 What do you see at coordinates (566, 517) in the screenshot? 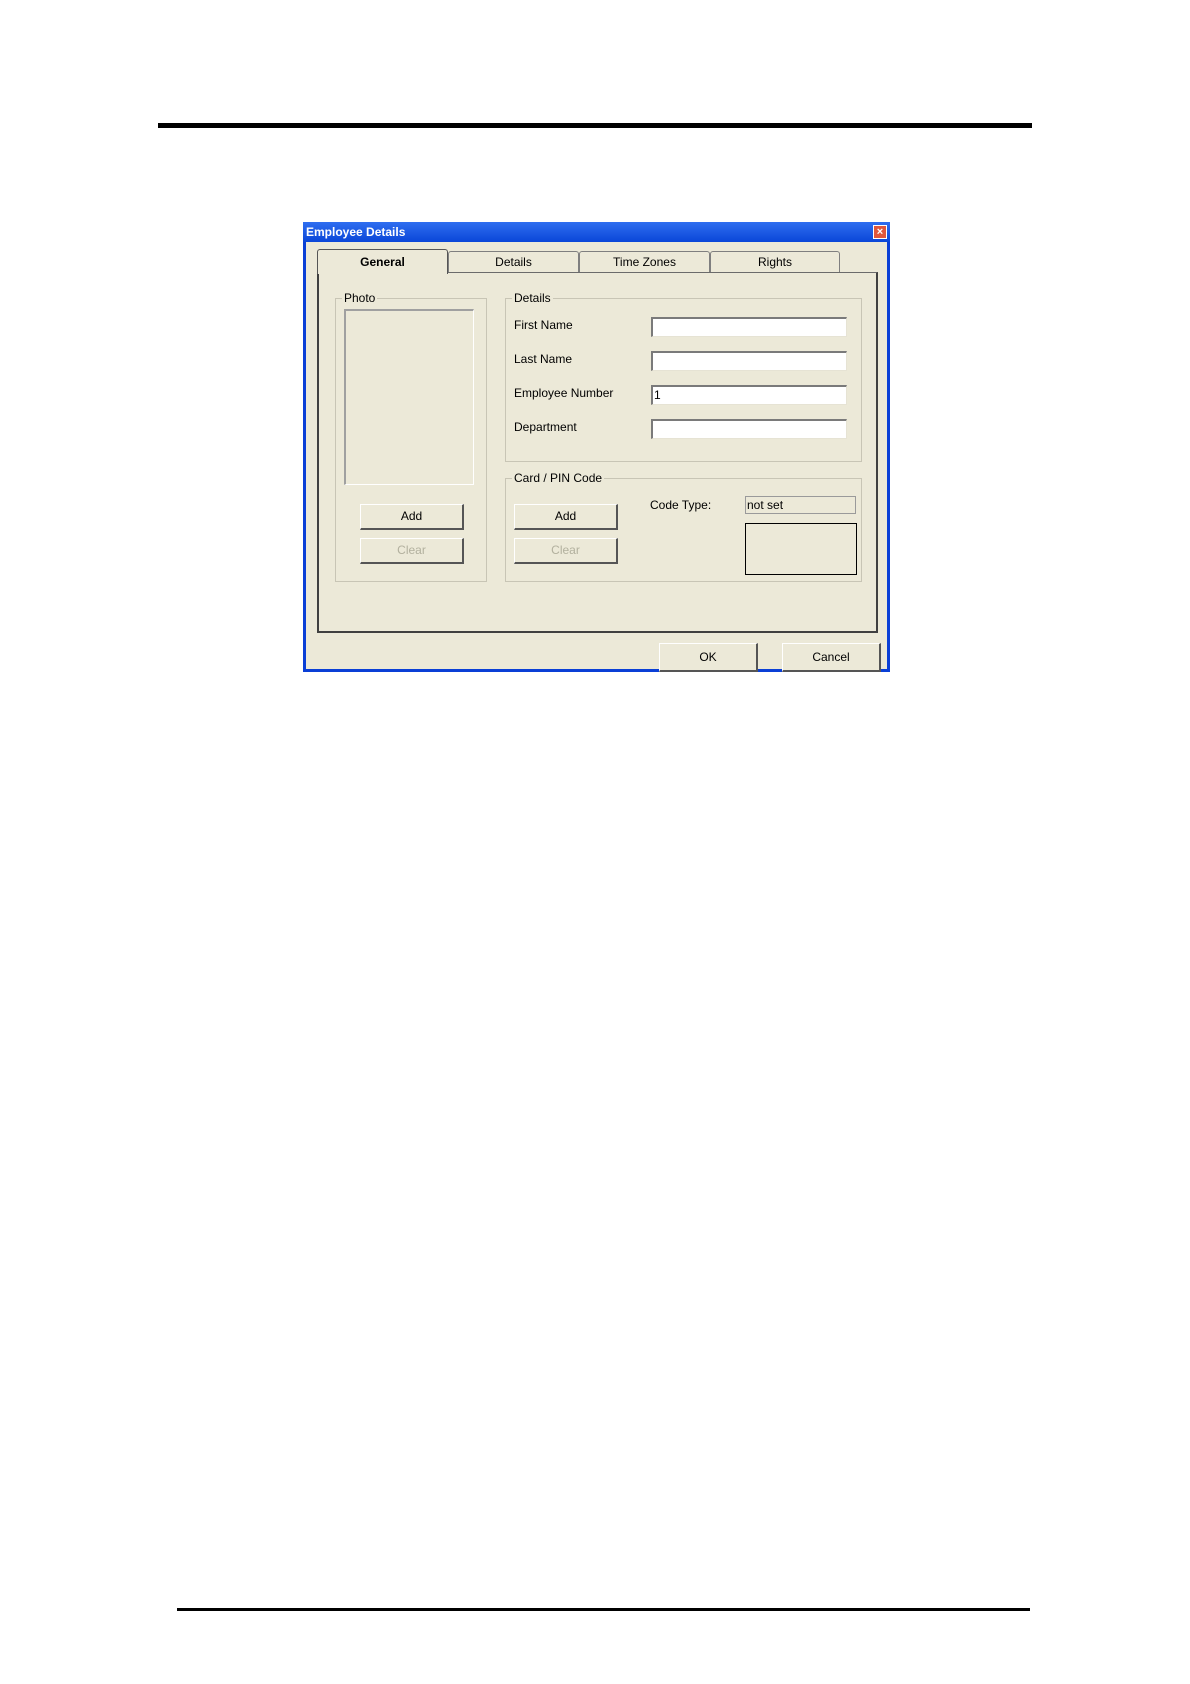
I see `card-add-button: Add` at bounding box center [566, 517].